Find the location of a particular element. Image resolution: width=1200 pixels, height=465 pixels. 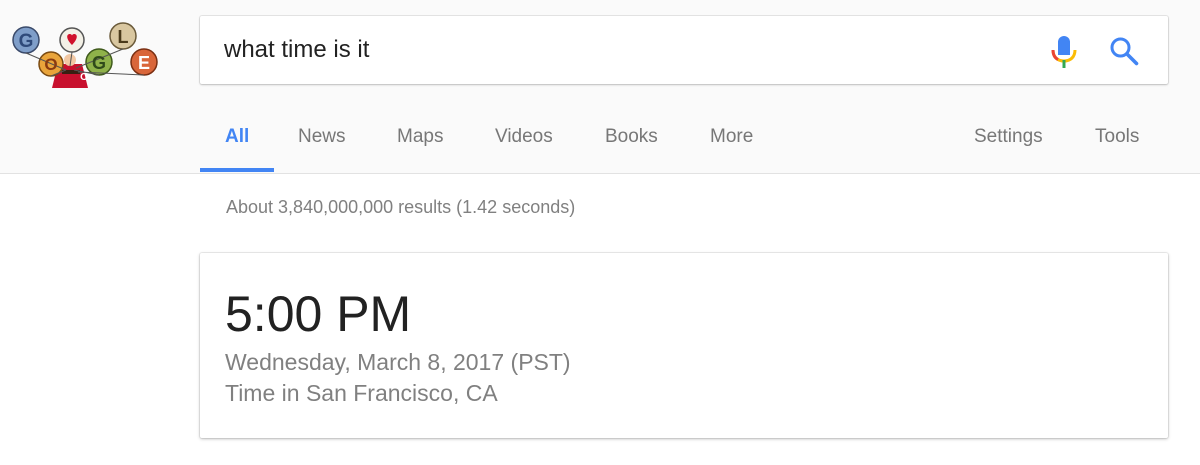

tab-maps: Maps is located at coordinates (420, 137).